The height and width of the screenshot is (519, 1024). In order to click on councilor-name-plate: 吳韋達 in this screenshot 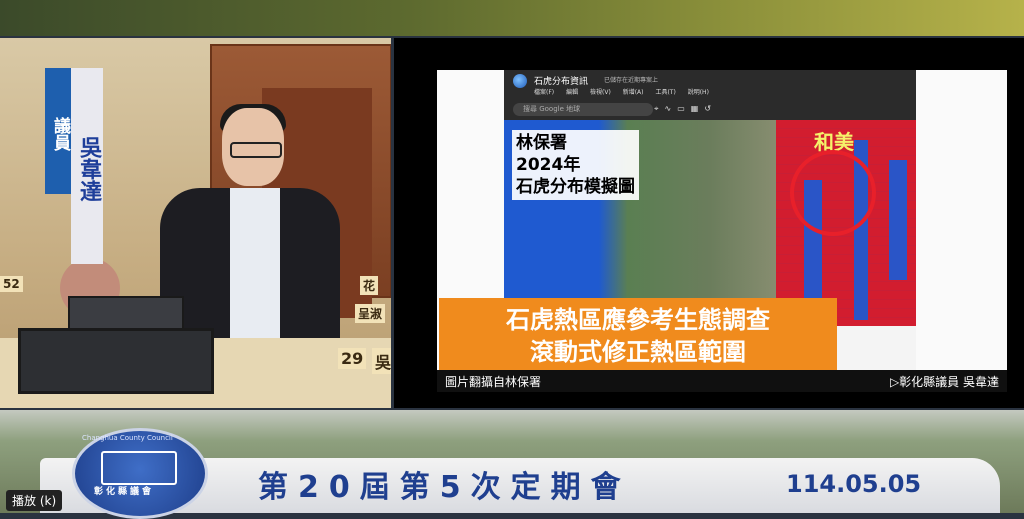, I will do `click(87, 166)`.